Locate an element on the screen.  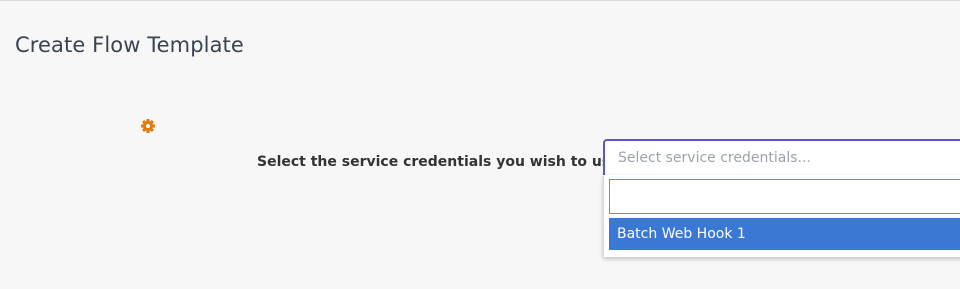
option-batch-web-hook-1: Batch Web Hook 1 is located at coordinates (784, 234).